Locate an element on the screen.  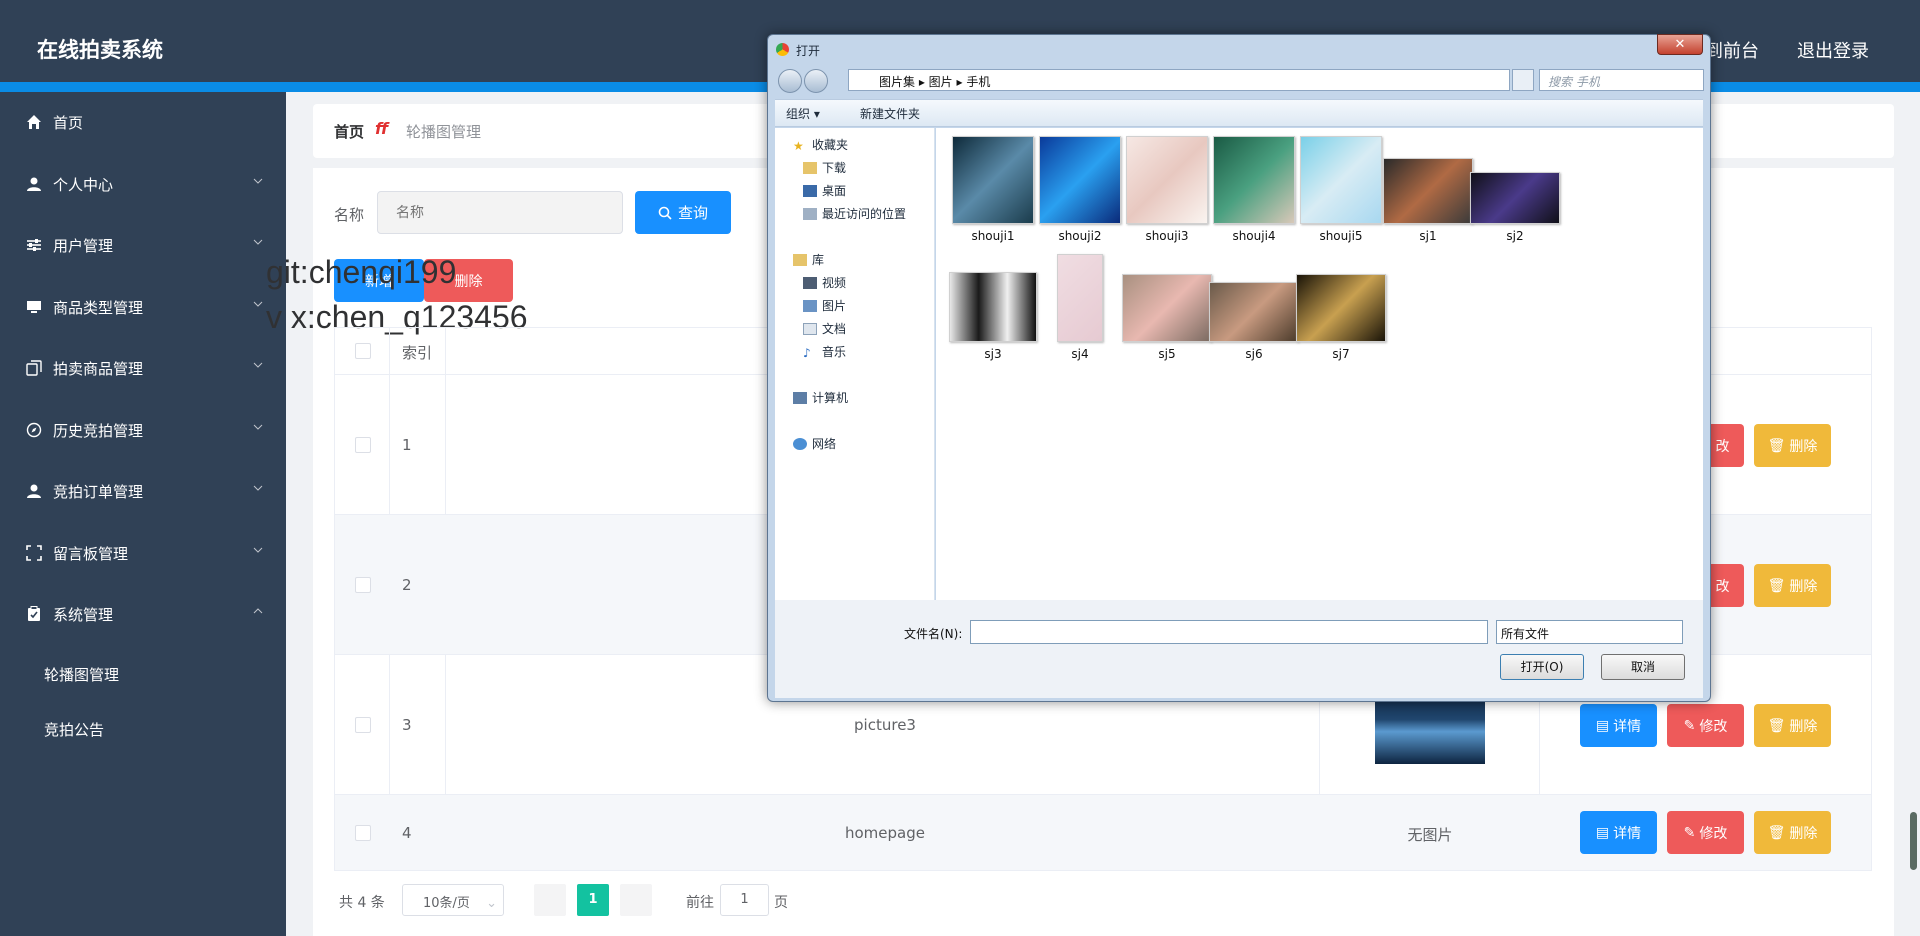
current-page: 1 is located at coordinates (593, 900).